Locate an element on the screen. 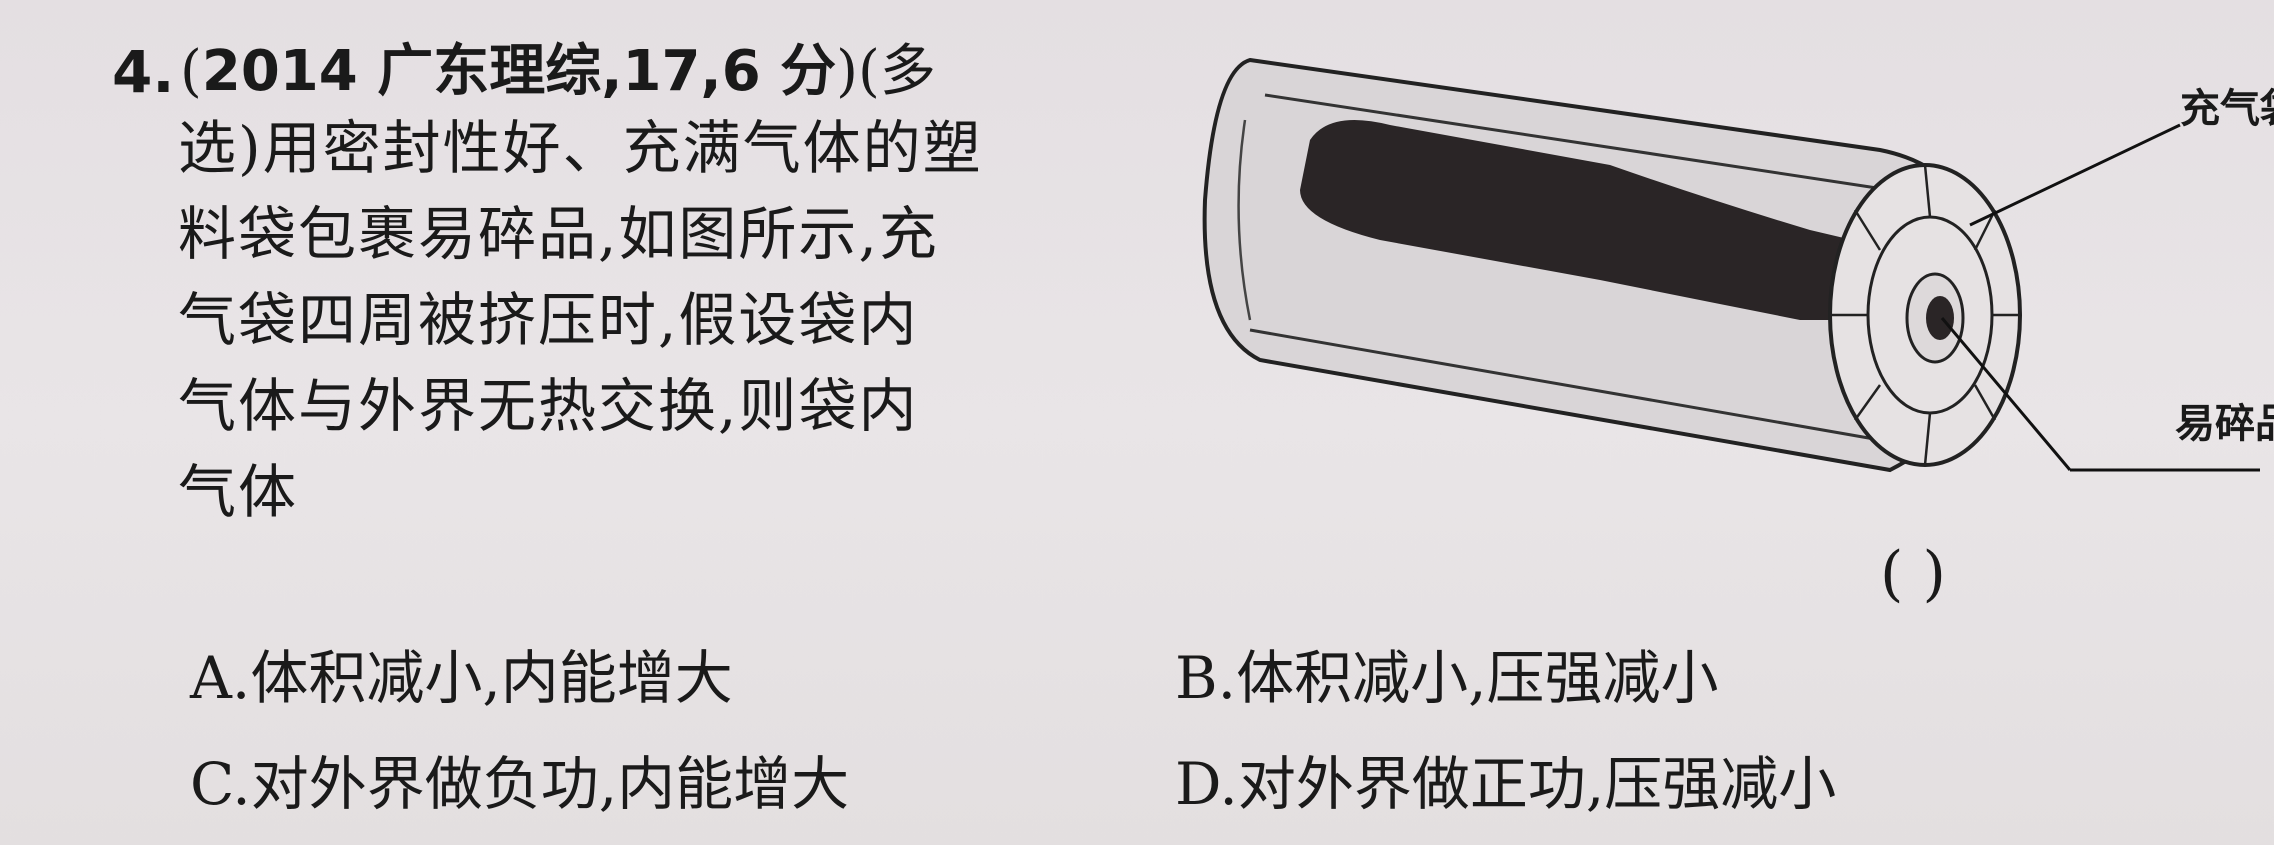  option-d: D.对外界做正功,压强减小 is located at coordinates (1505, 784).